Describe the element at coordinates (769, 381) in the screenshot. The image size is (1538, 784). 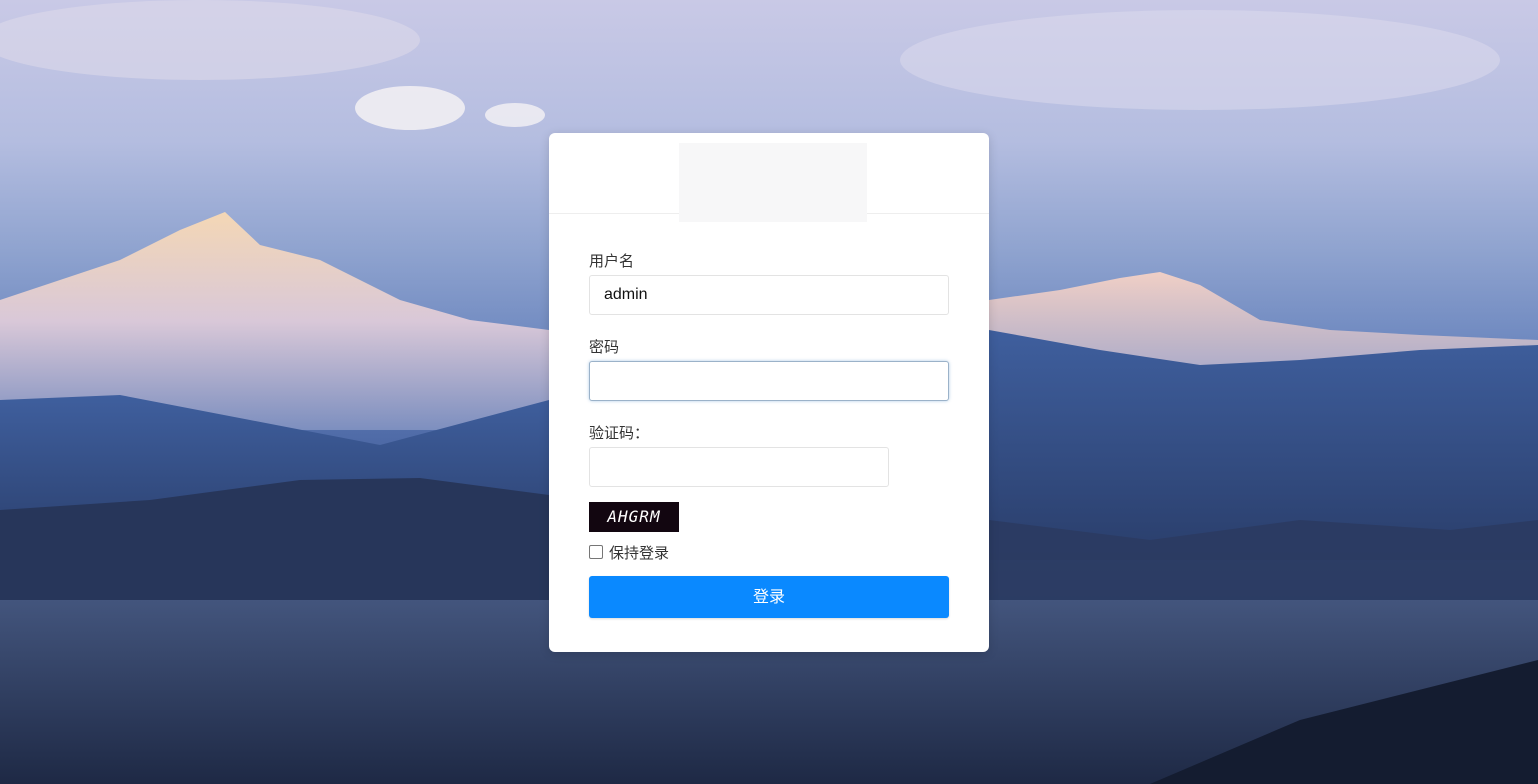
I see `password-input` at that location.